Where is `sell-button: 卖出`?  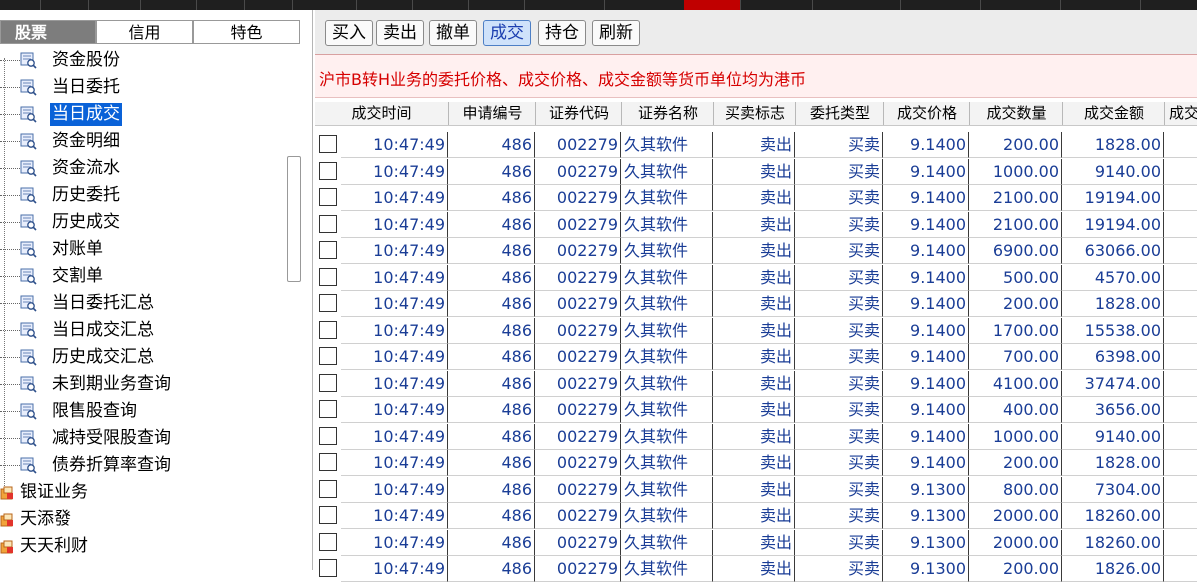 sell-button: 卖出 is located at coordinates (400, 33).